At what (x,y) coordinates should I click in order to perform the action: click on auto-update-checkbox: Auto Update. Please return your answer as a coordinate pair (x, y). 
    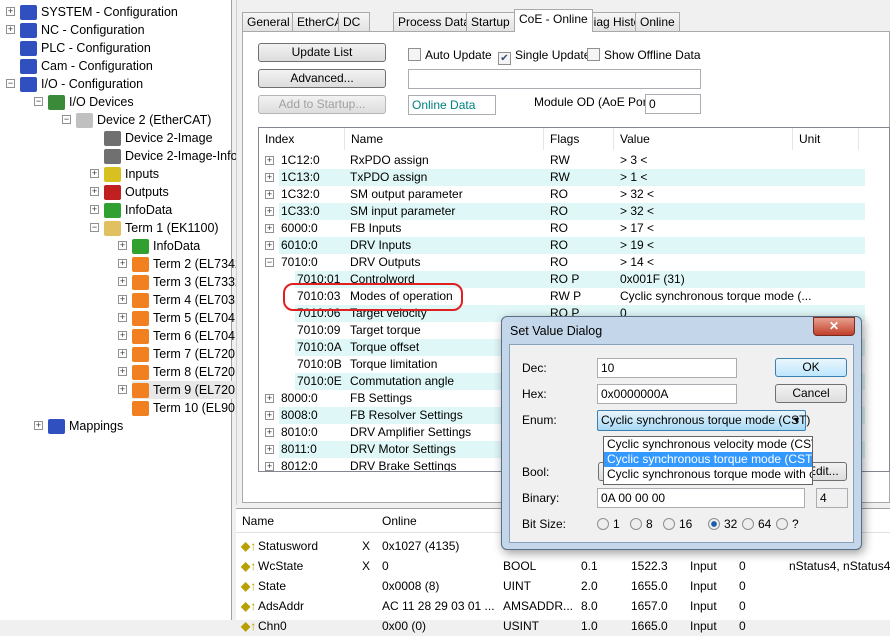
    Looking at the image, I should click on (450, 55).